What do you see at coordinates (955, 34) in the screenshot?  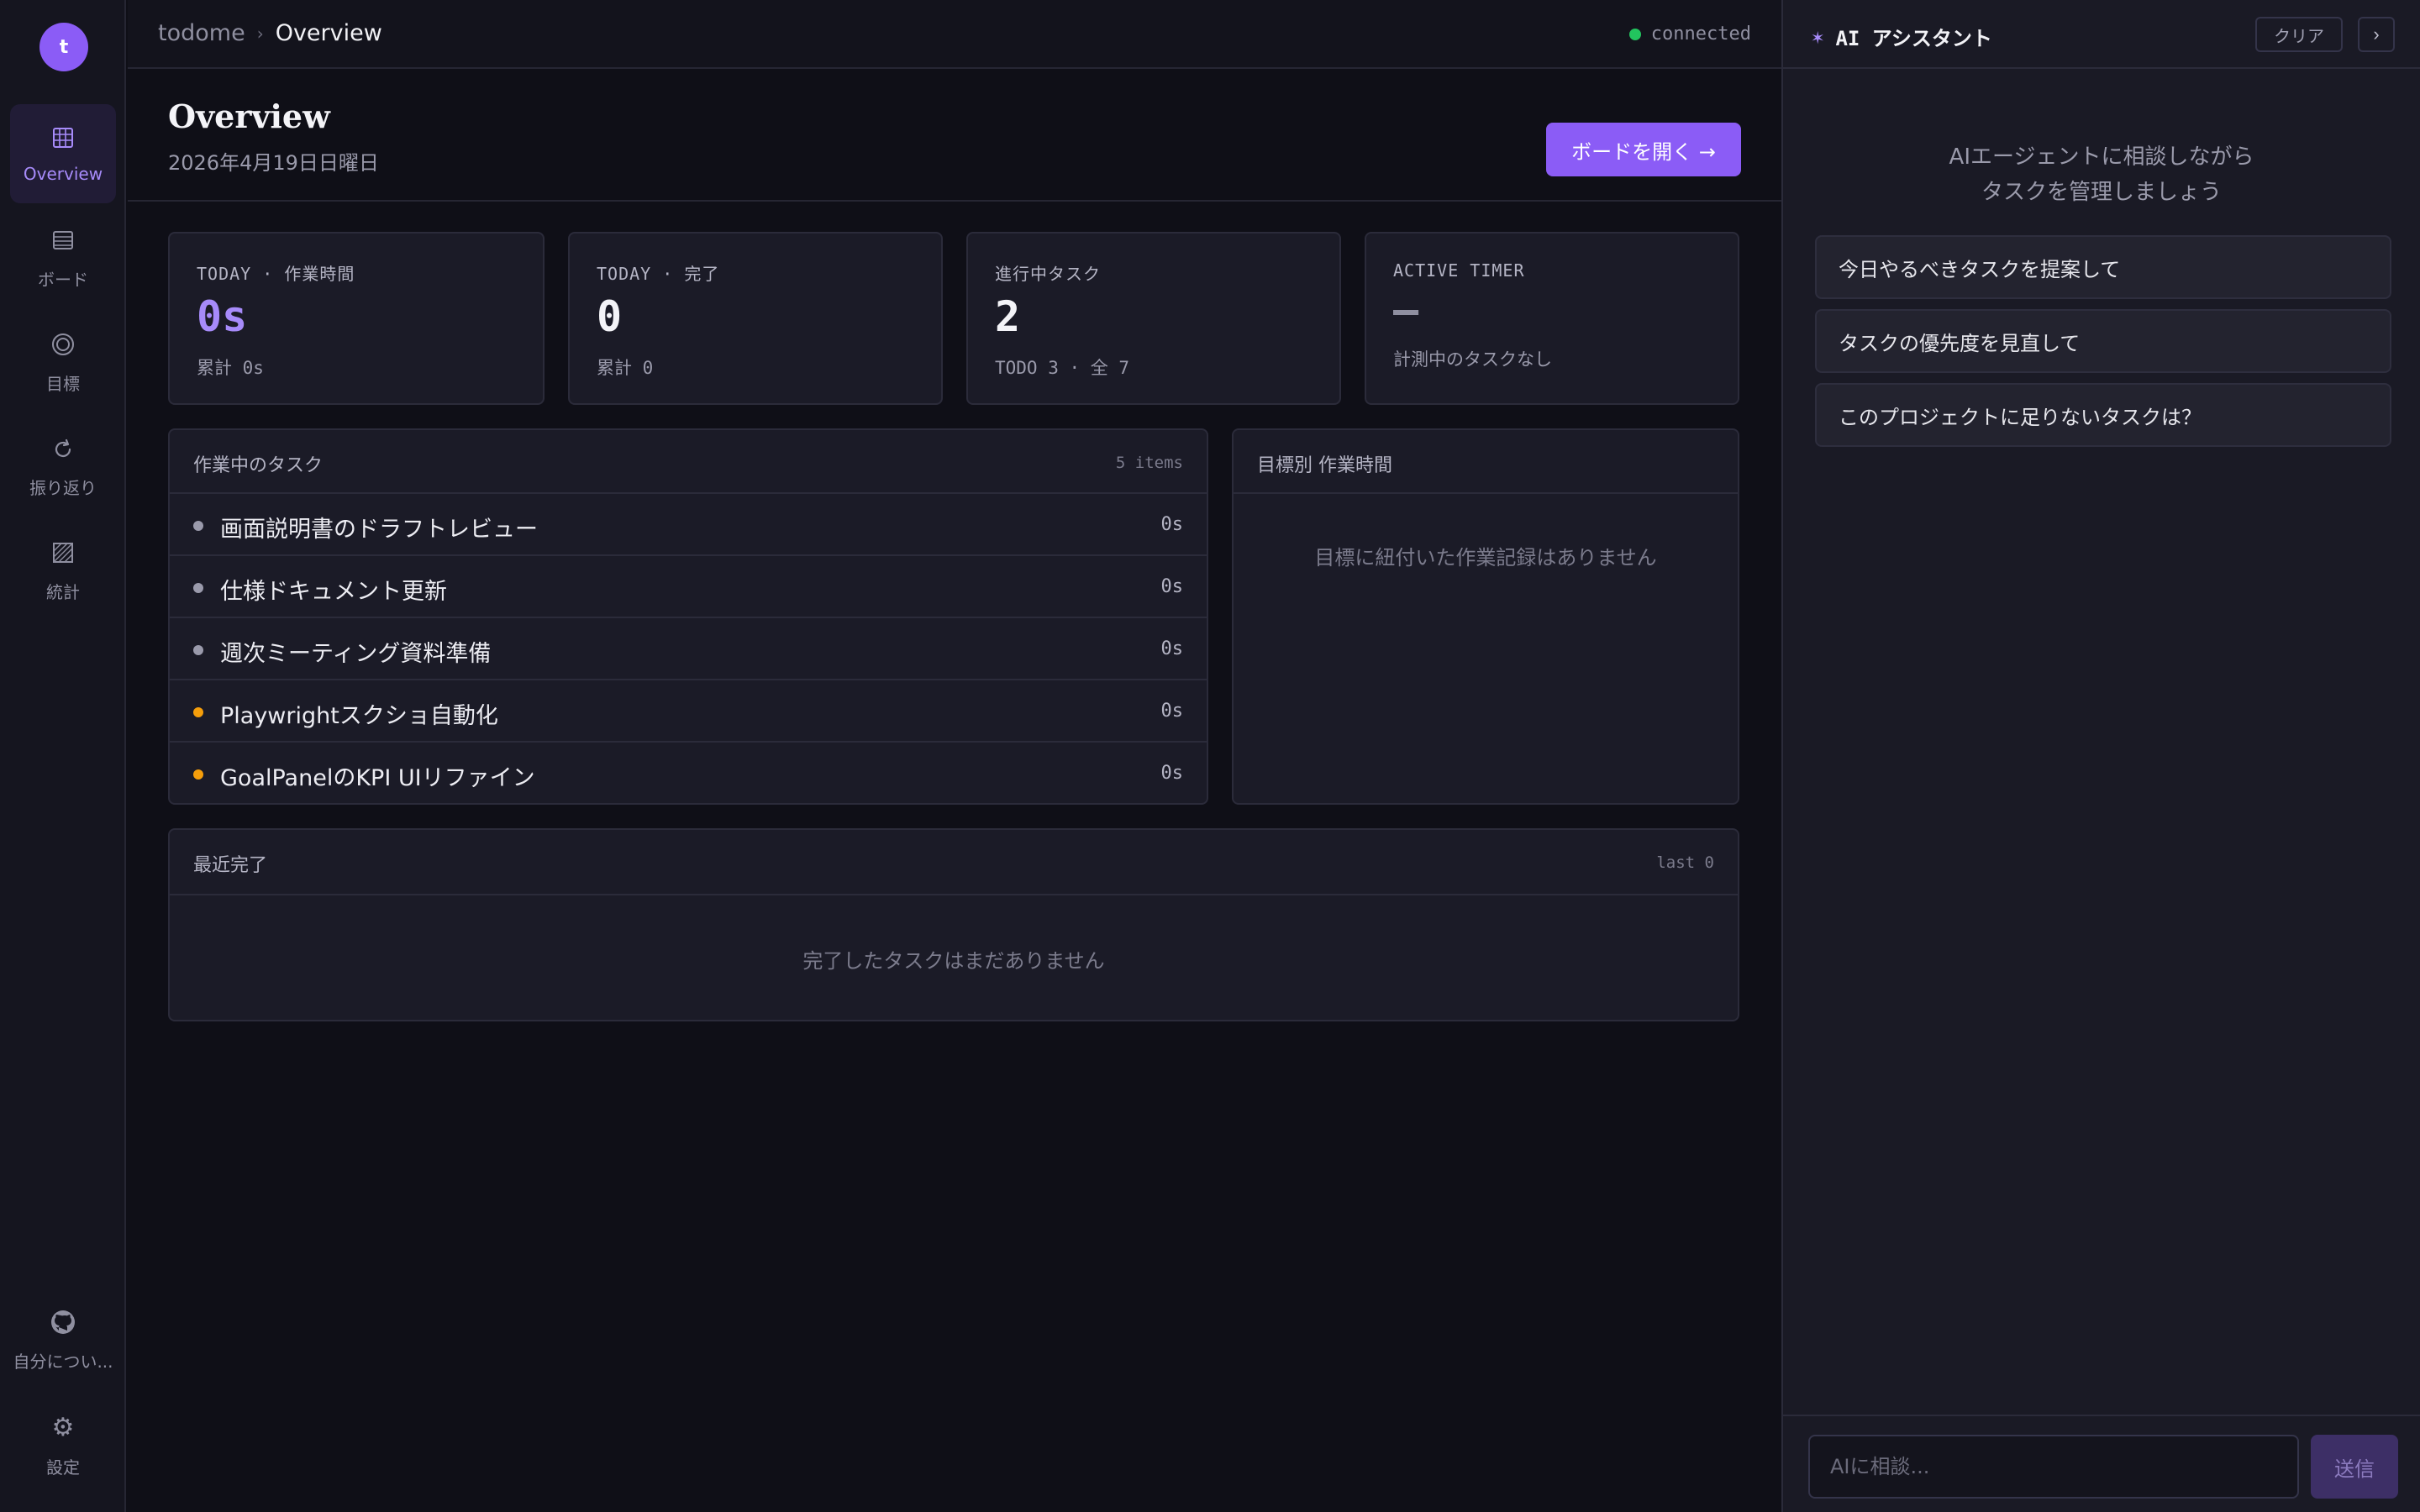 I see `topbar: todome › Overview connected` at bounding box center [955, 34].